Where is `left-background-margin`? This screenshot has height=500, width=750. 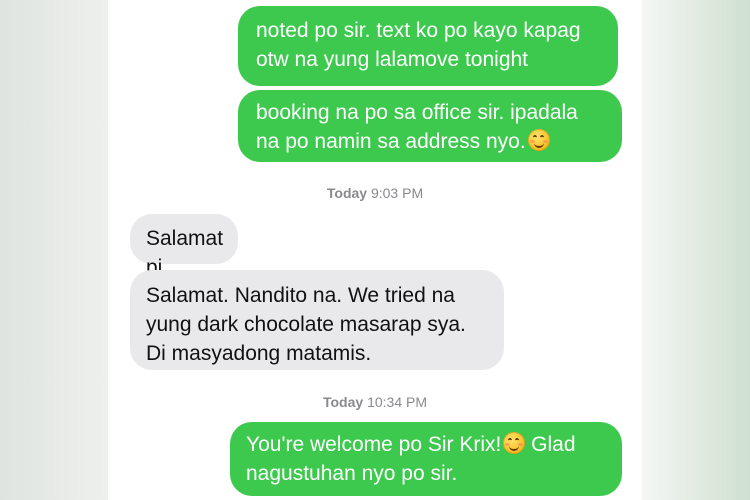 left-background-margin is located at coordinates (54, 250).